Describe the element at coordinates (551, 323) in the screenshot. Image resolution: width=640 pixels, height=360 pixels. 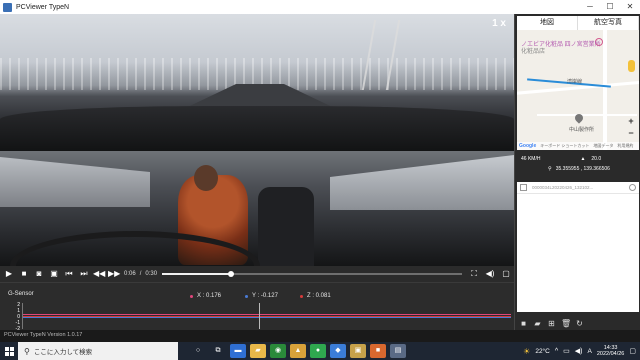
I see `add-icon: ⊞` at that location.